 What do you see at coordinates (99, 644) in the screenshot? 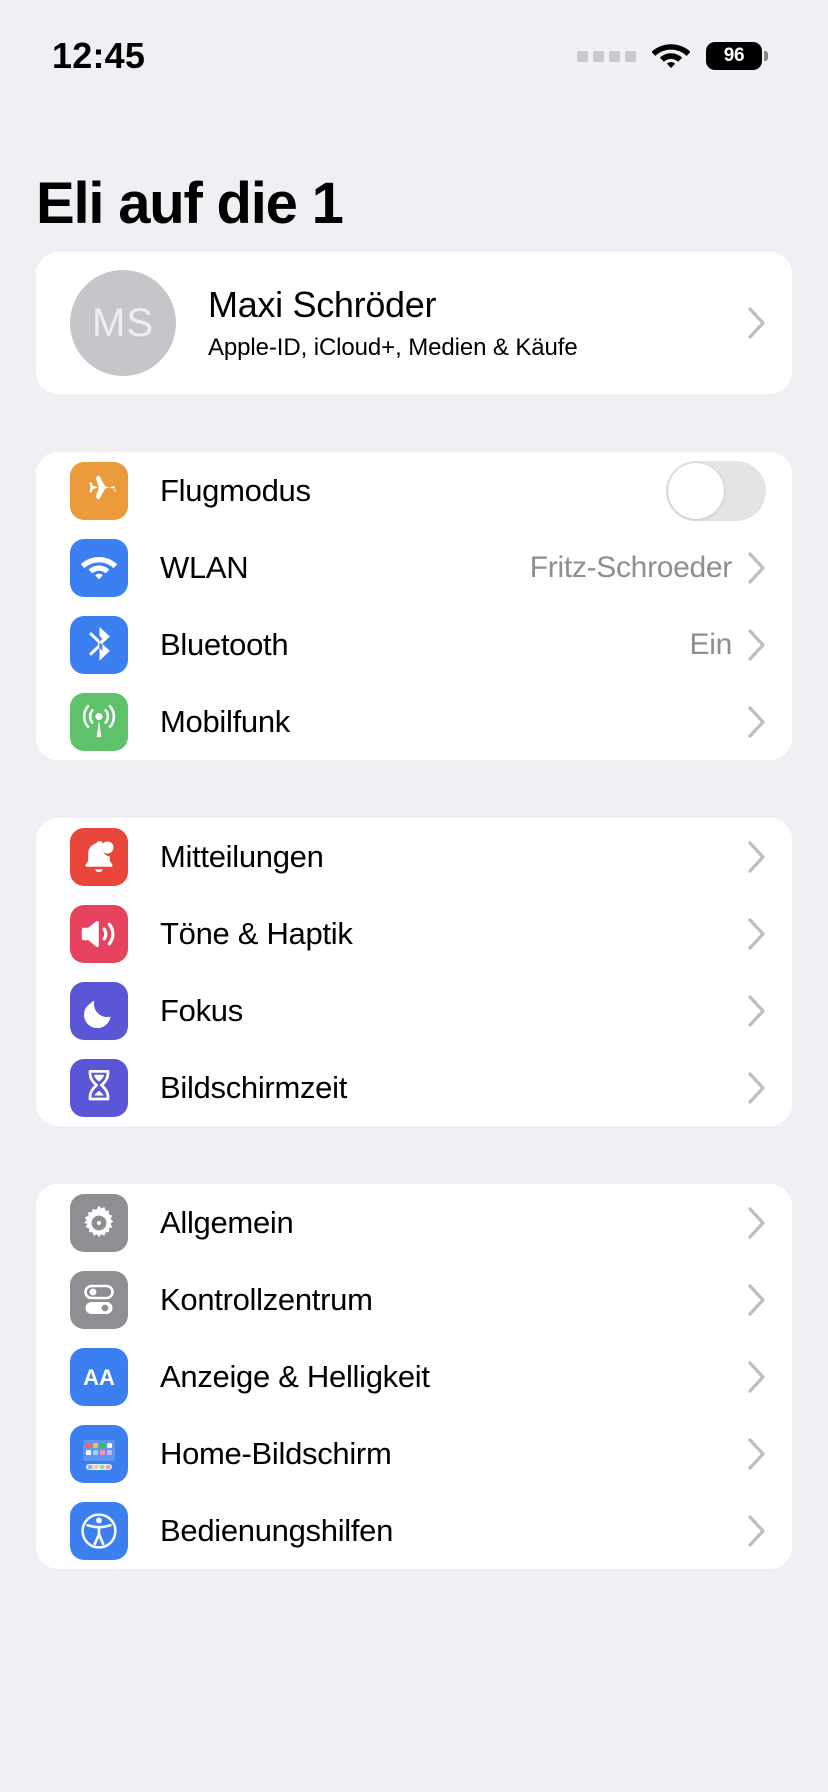
I see `bluetooth-icon` at bounding box center [99, 644].